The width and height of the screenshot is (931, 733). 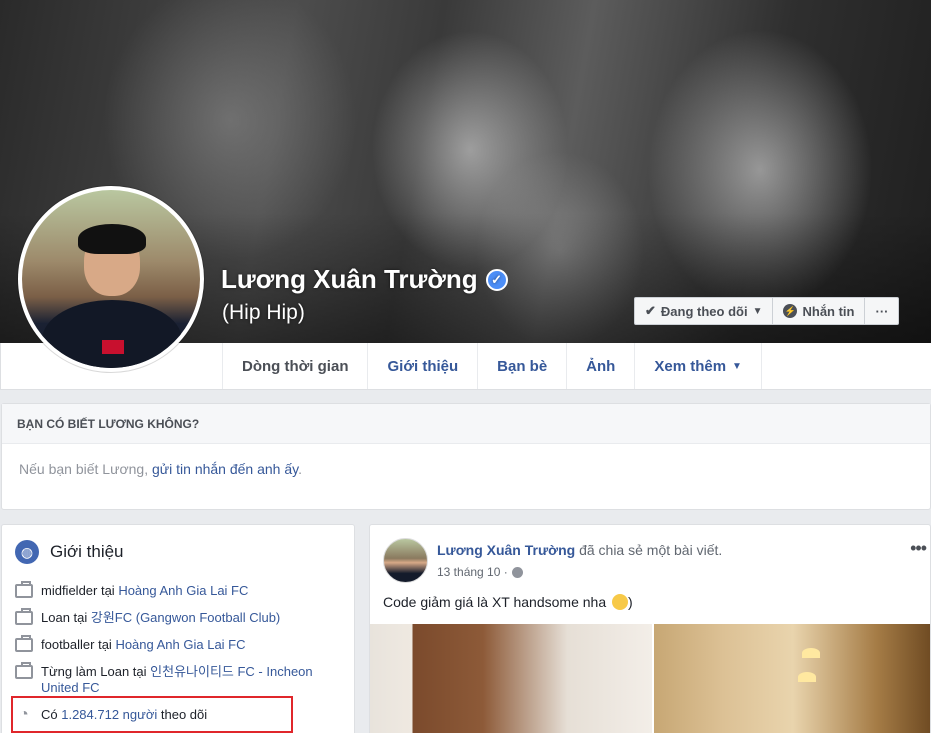 I want to click on profile-name: Lương Xuân Trường ✓, so click(x=364, y=279).